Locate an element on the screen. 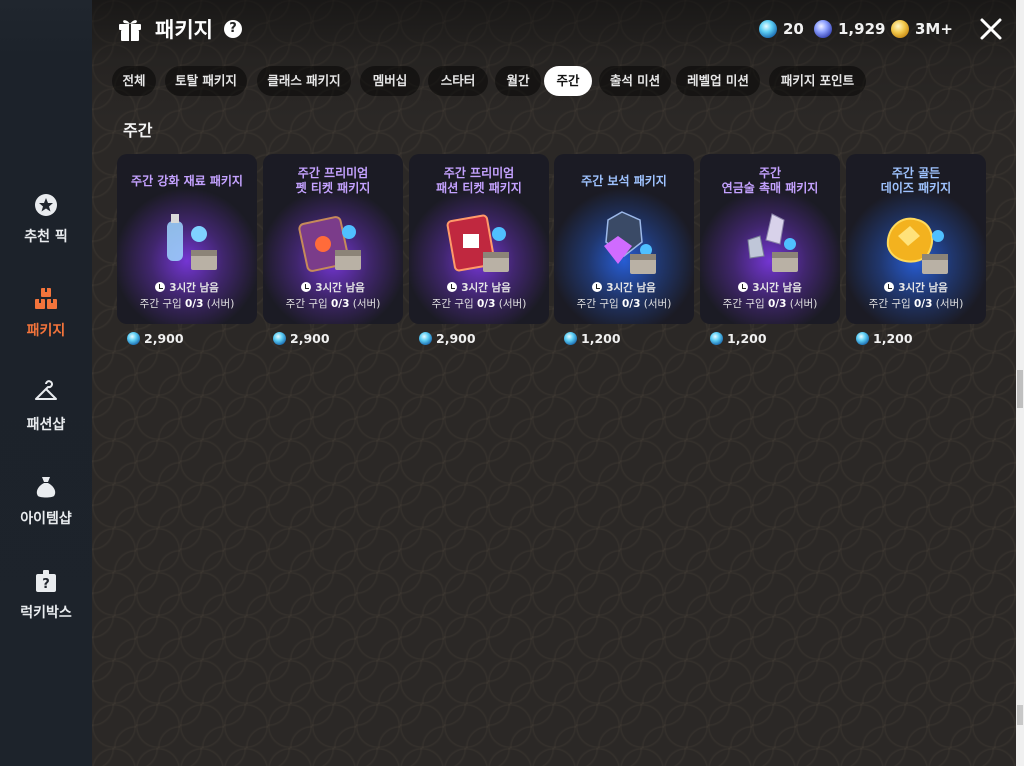  package-name: 주간 연금술 촉매 패키지 is located at coordinates (770, 181).